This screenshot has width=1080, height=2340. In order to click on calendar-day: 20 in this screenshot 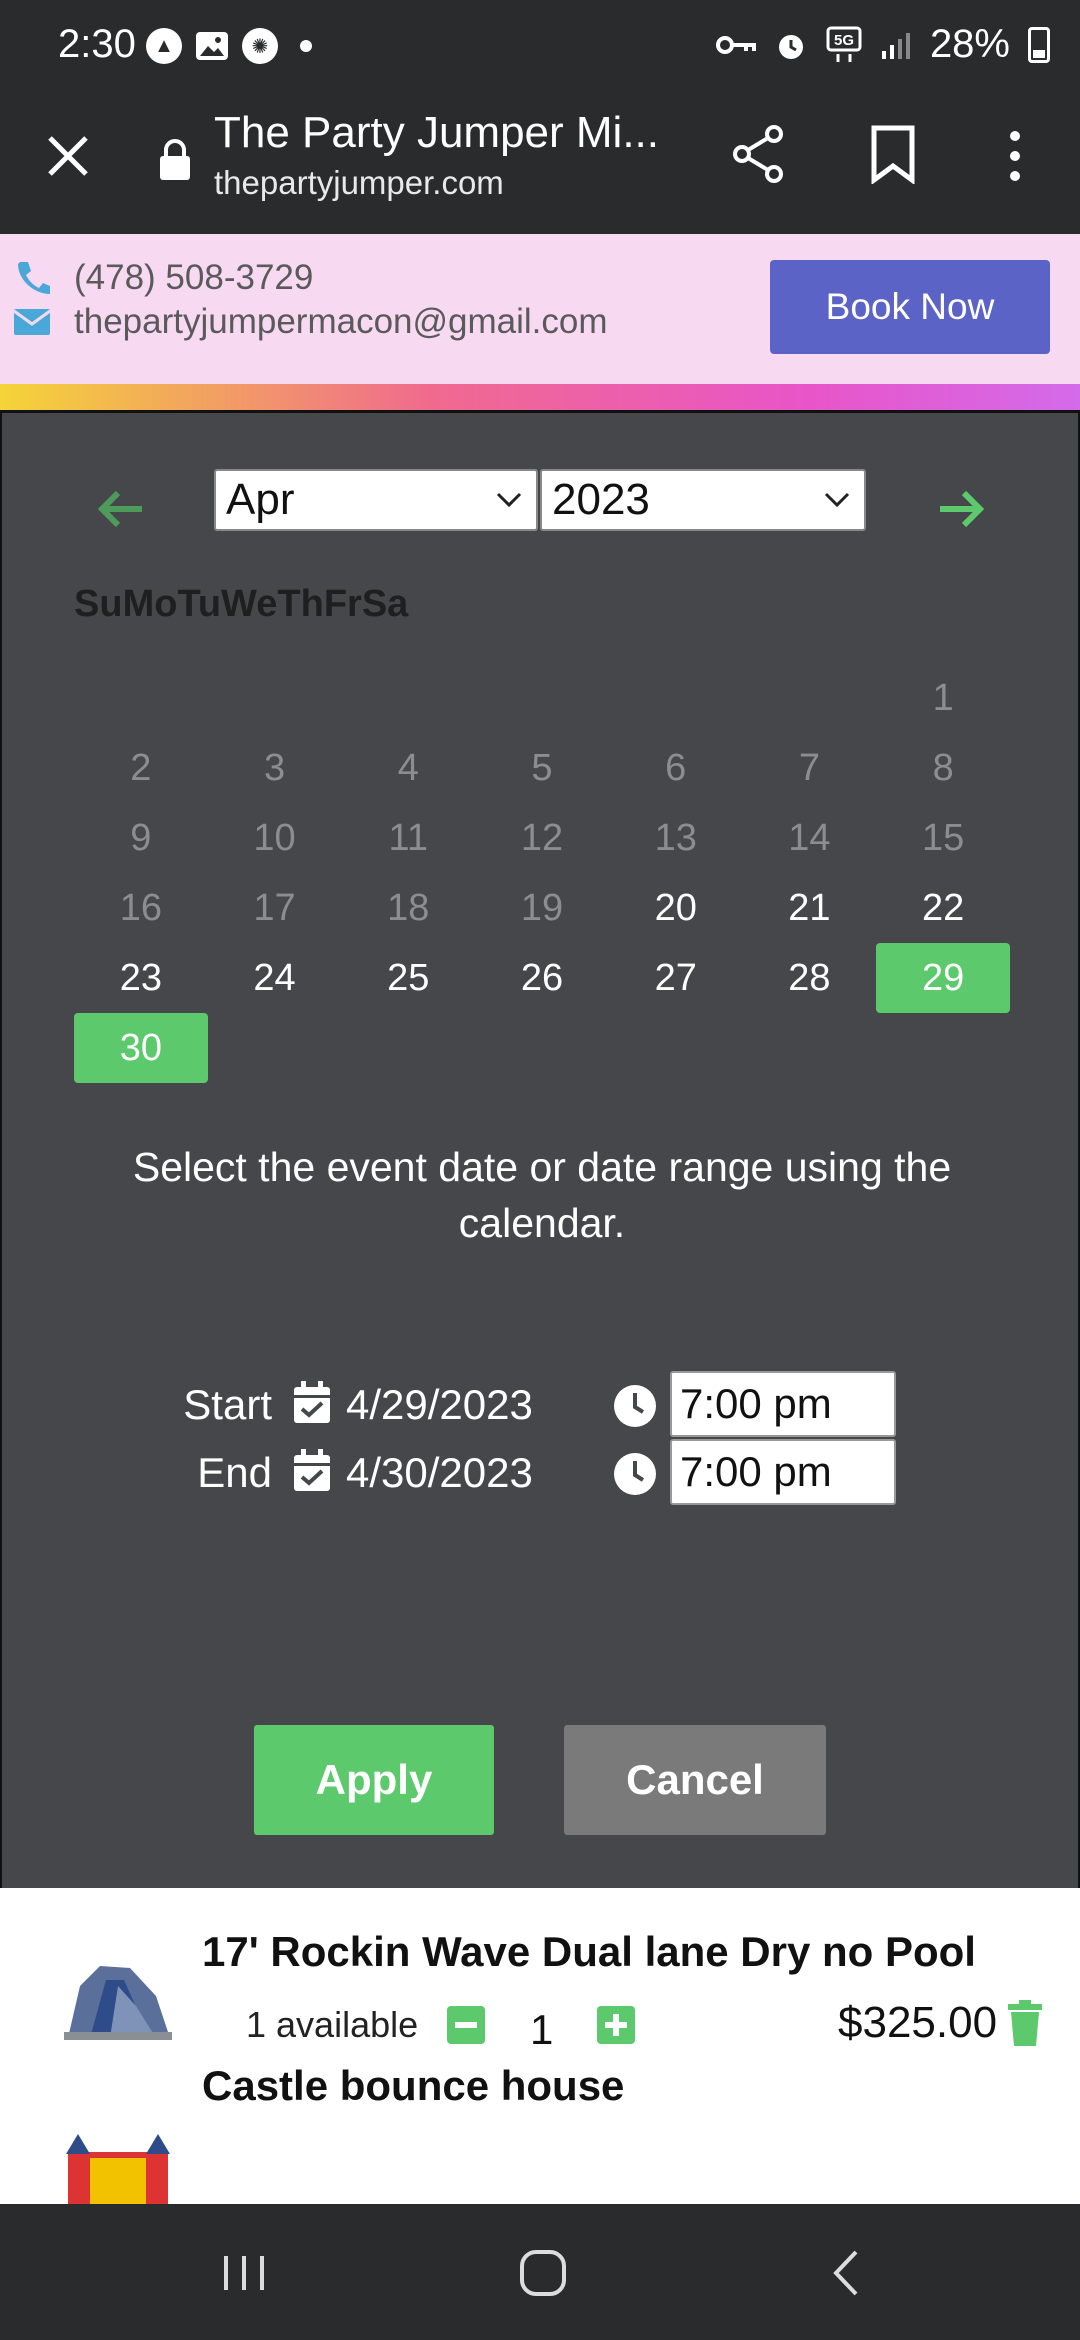, I will do `click(676, 908)`.